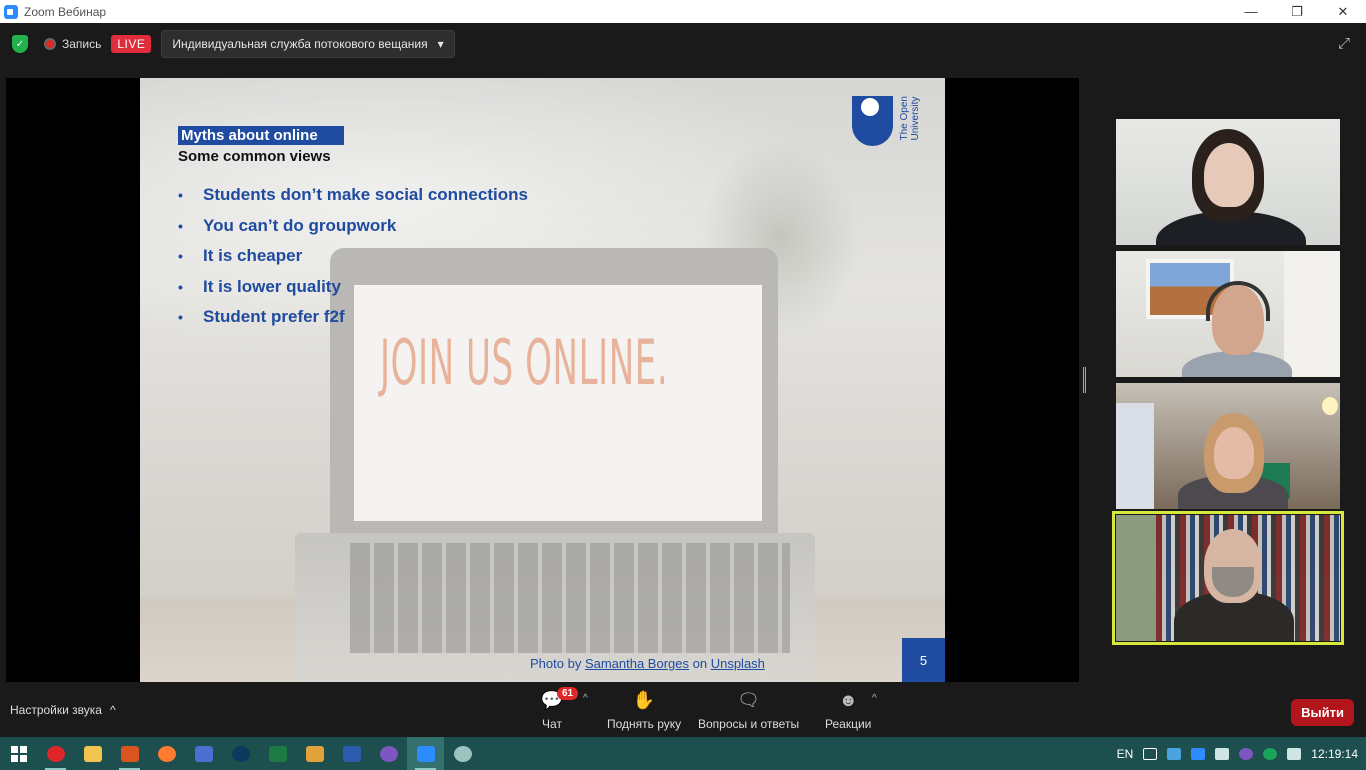 The image size is (1366, 770). Describe the element at coordinates (462, 753) in the screenshot. I see `paint-icon` at that location.